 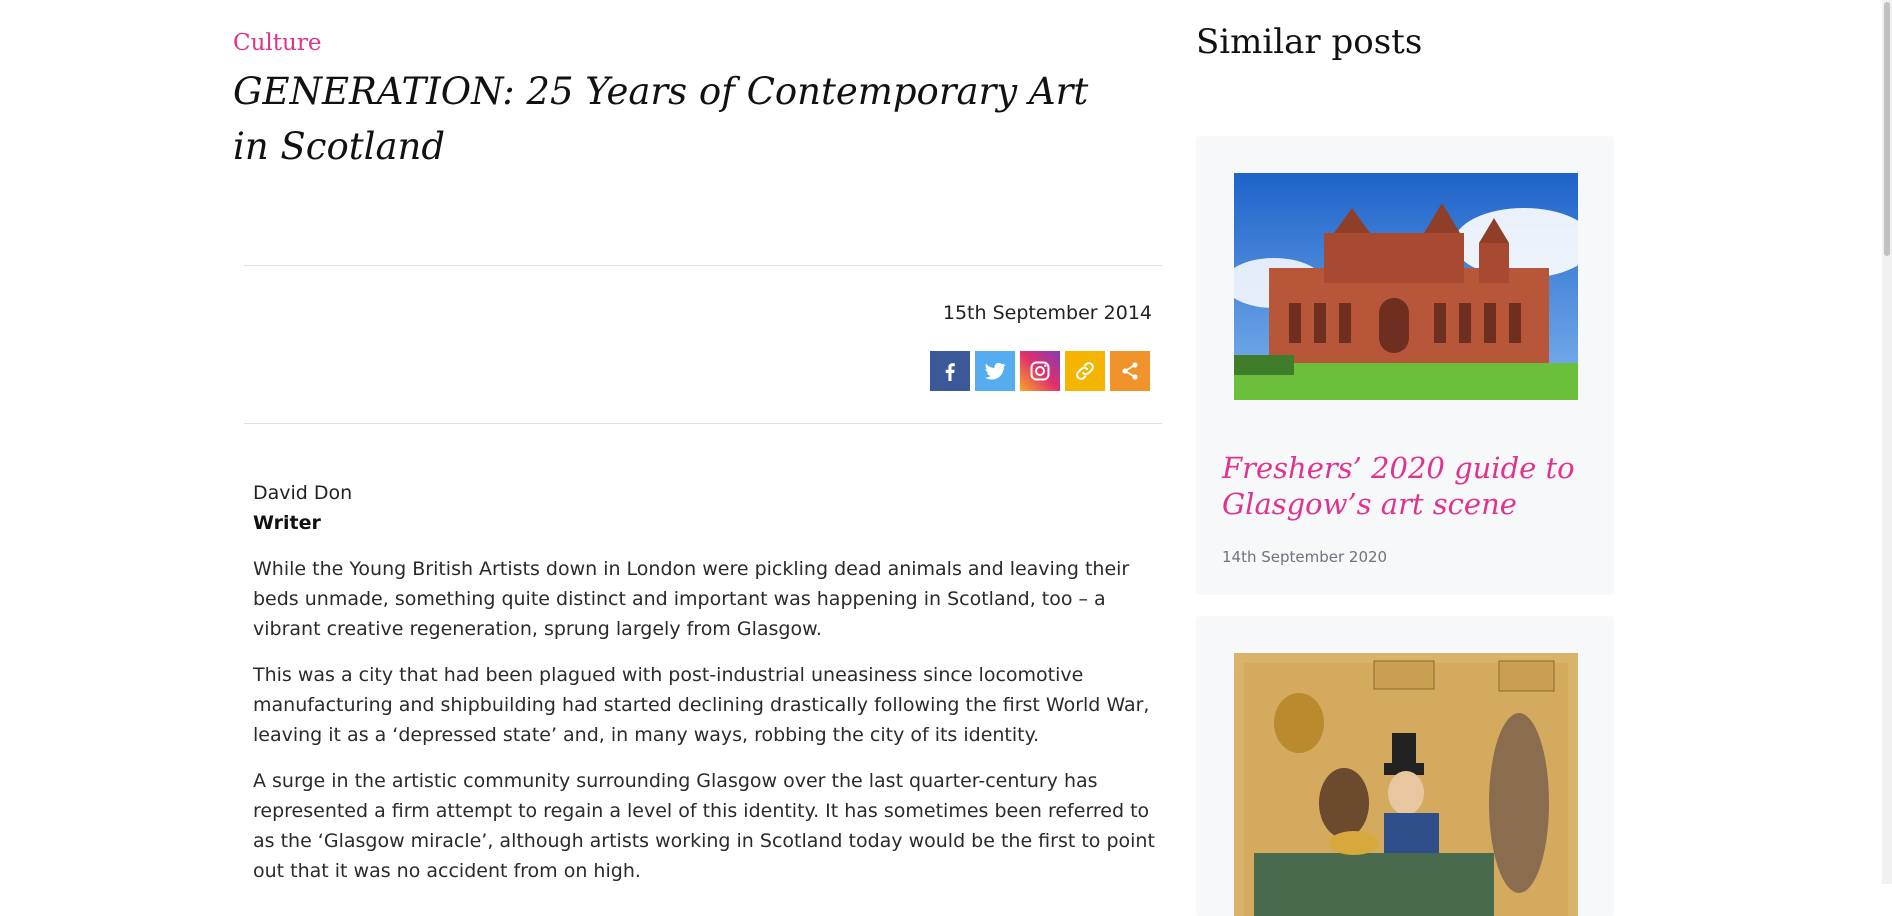 I want to click on facebook-icon, so click(x=950, y=372).